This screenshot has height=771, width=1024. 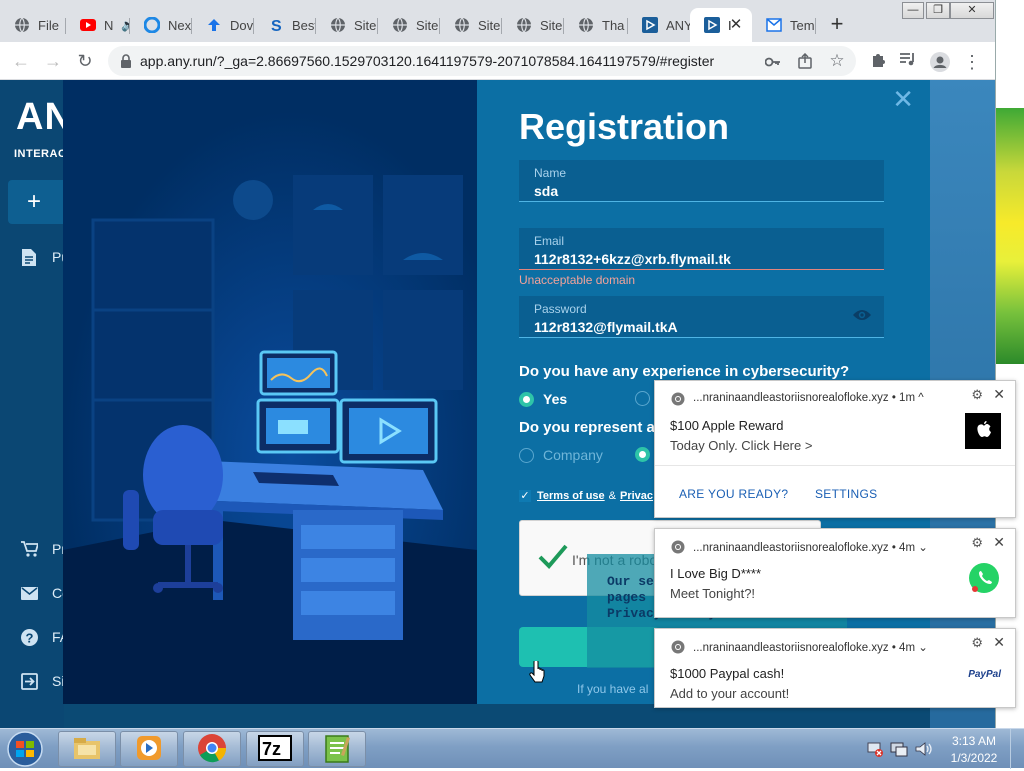 I want to click on time-text: • 4m ⌄, so click(x=909, y=548).